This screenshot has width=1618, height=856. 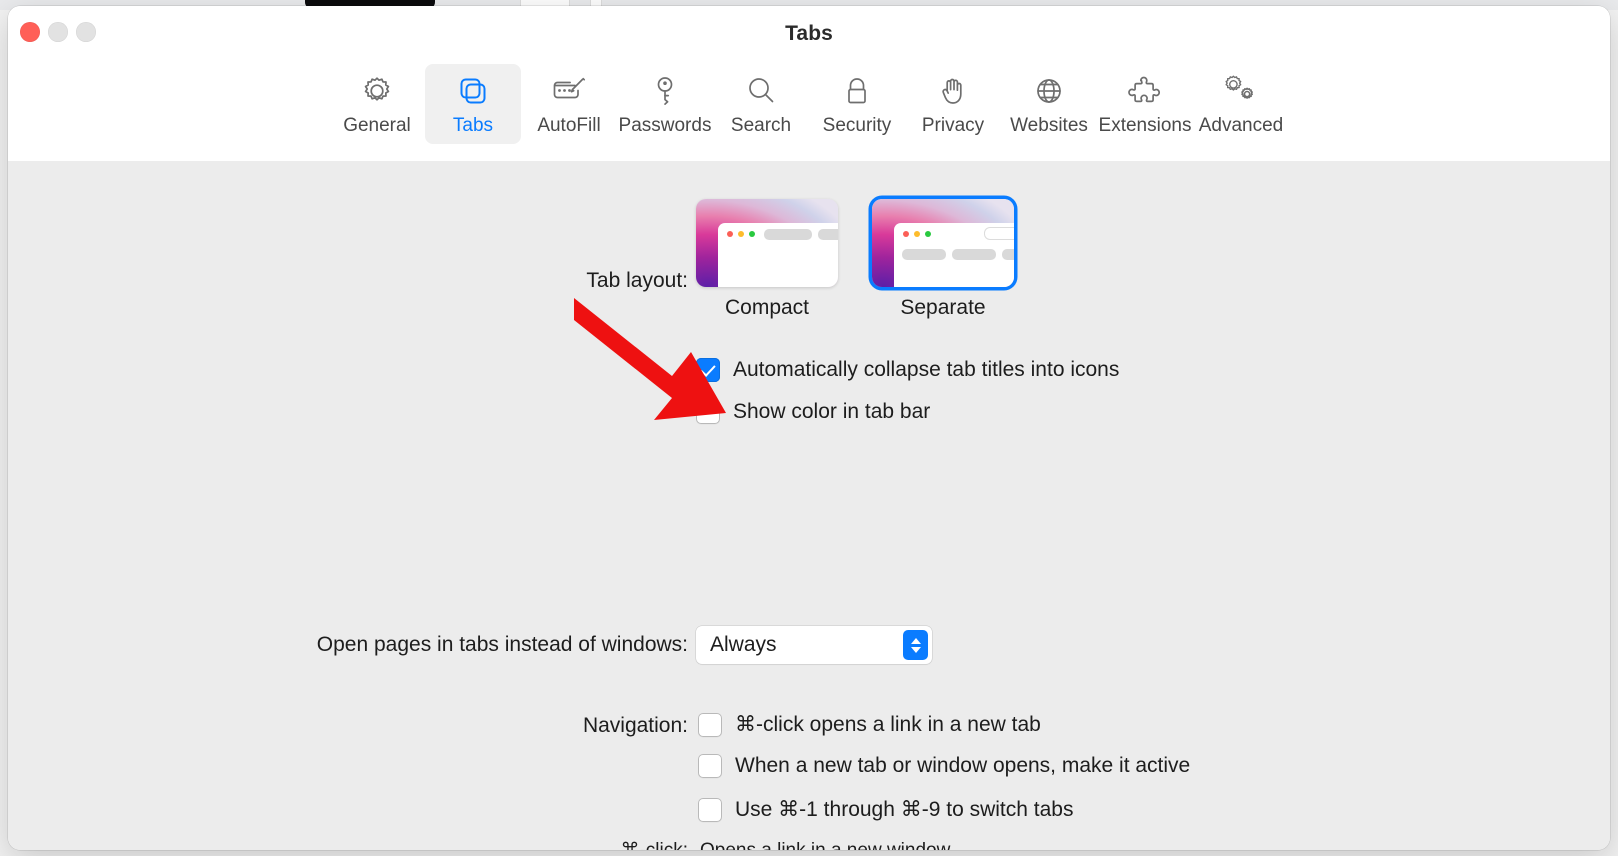 I want to click on compact-preview, so click(x=767, y=243).